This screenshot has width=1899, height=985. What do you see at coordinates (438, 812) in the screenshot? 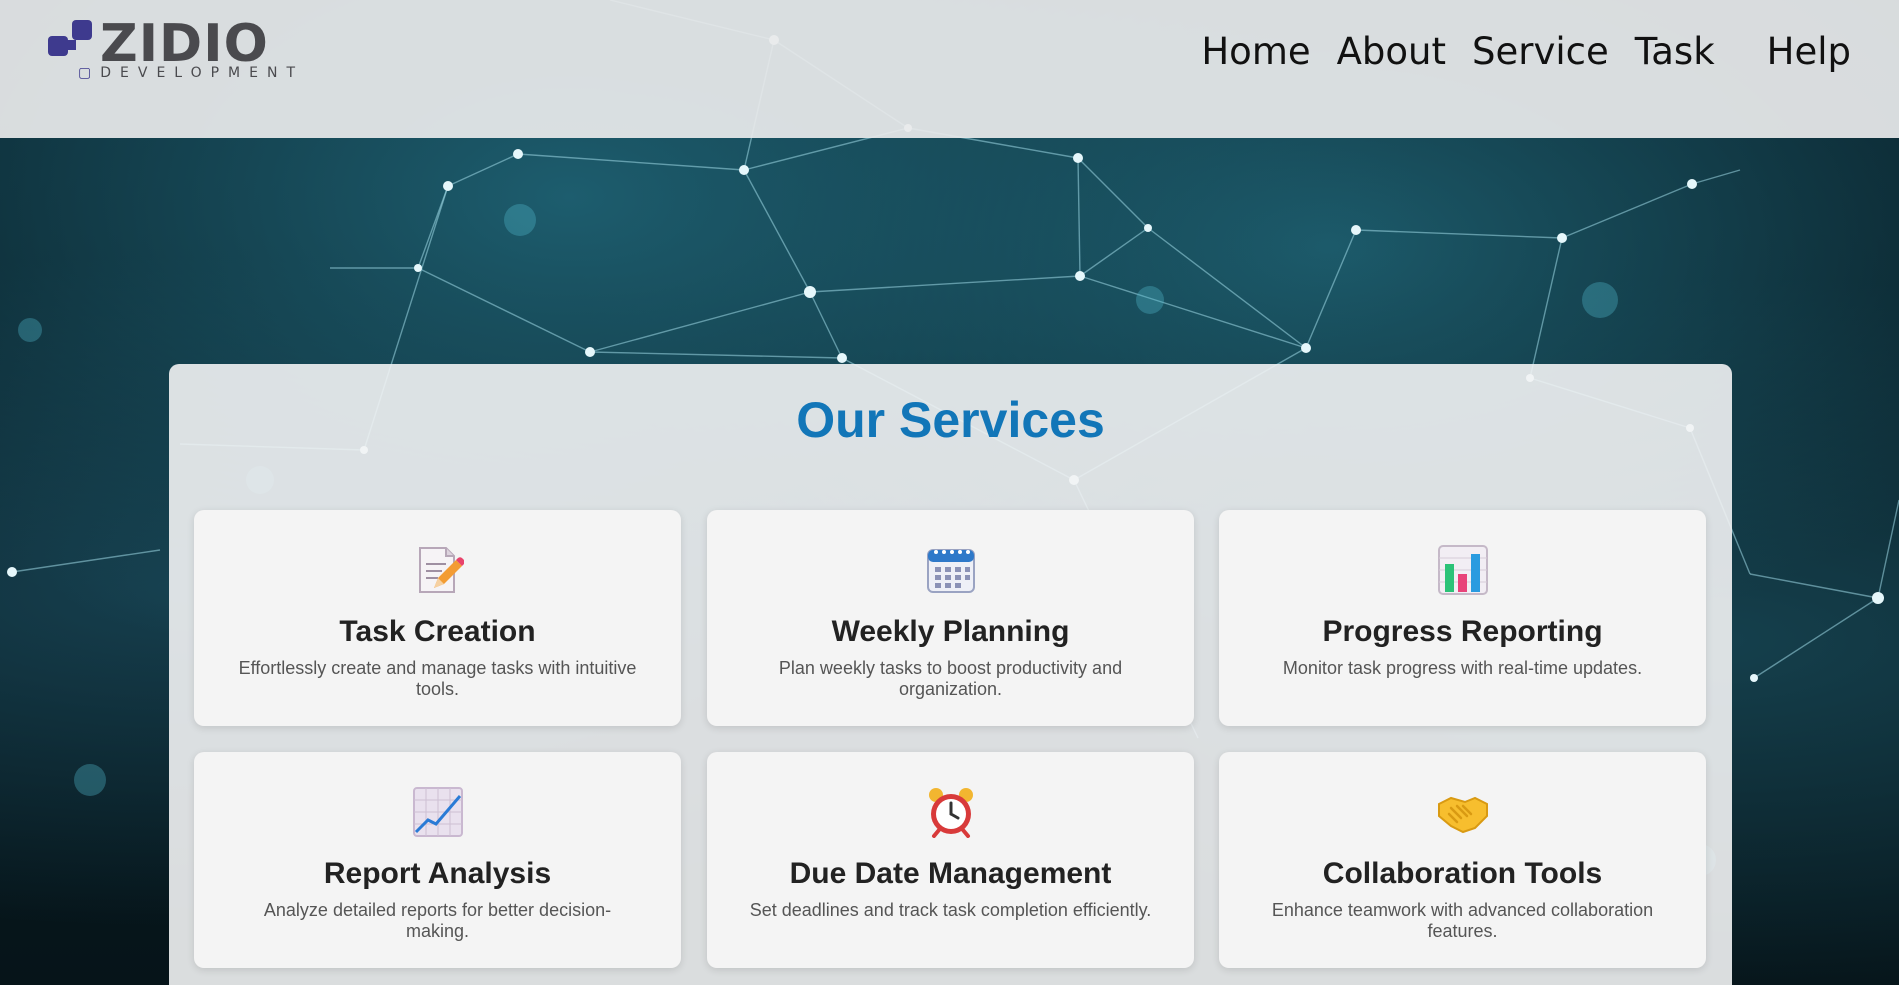
I see `chart-increasing-icon` at bounding box center [438, 812].